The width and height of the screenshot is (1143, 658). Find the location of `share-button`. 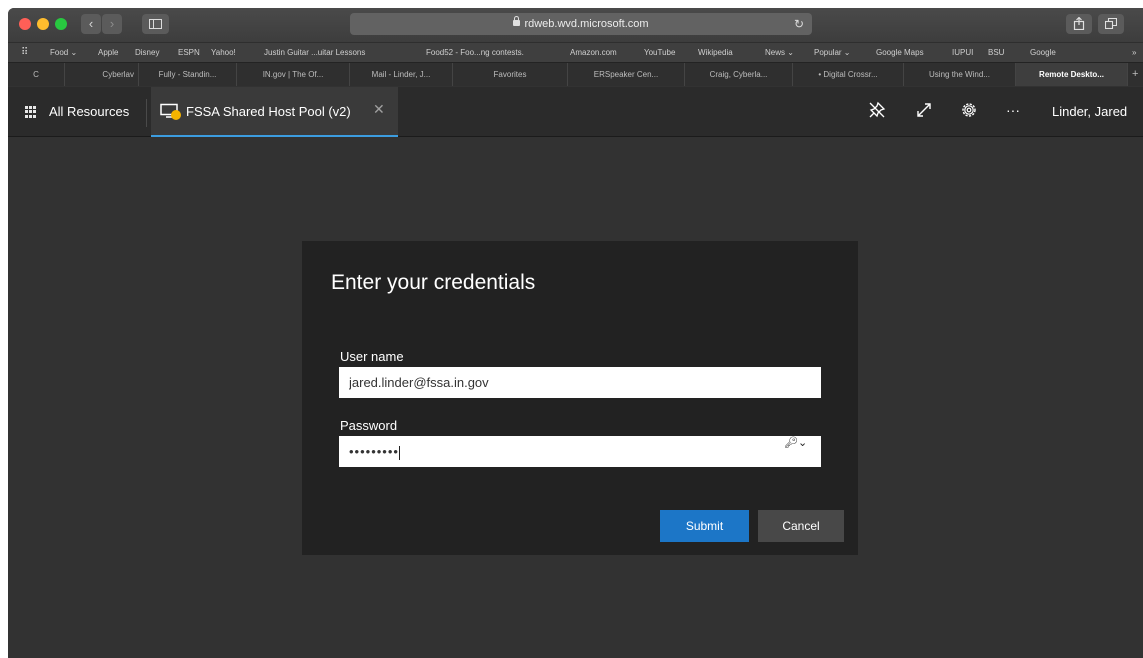

share-button is located at coordinates (1079, 24).